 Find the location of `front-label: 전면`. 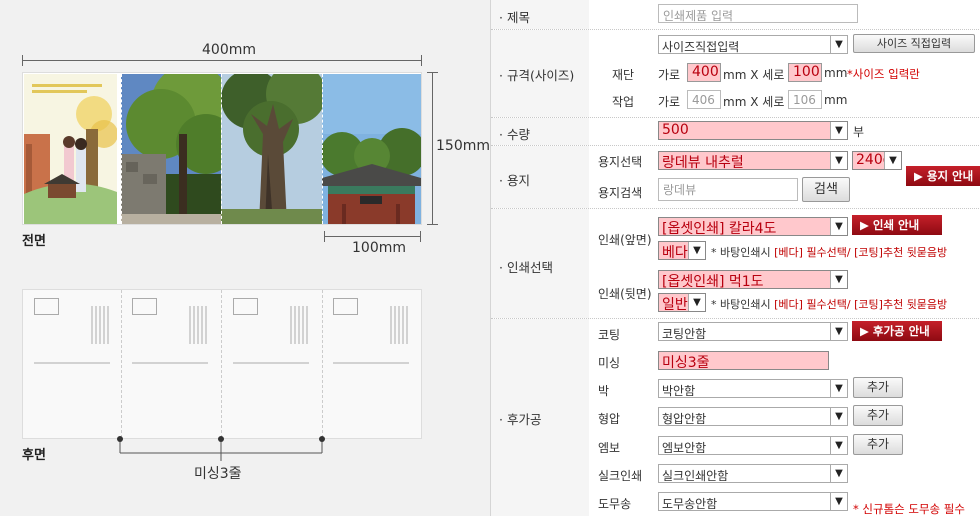

front-label: 전면 is located at coordinates (34, 241).